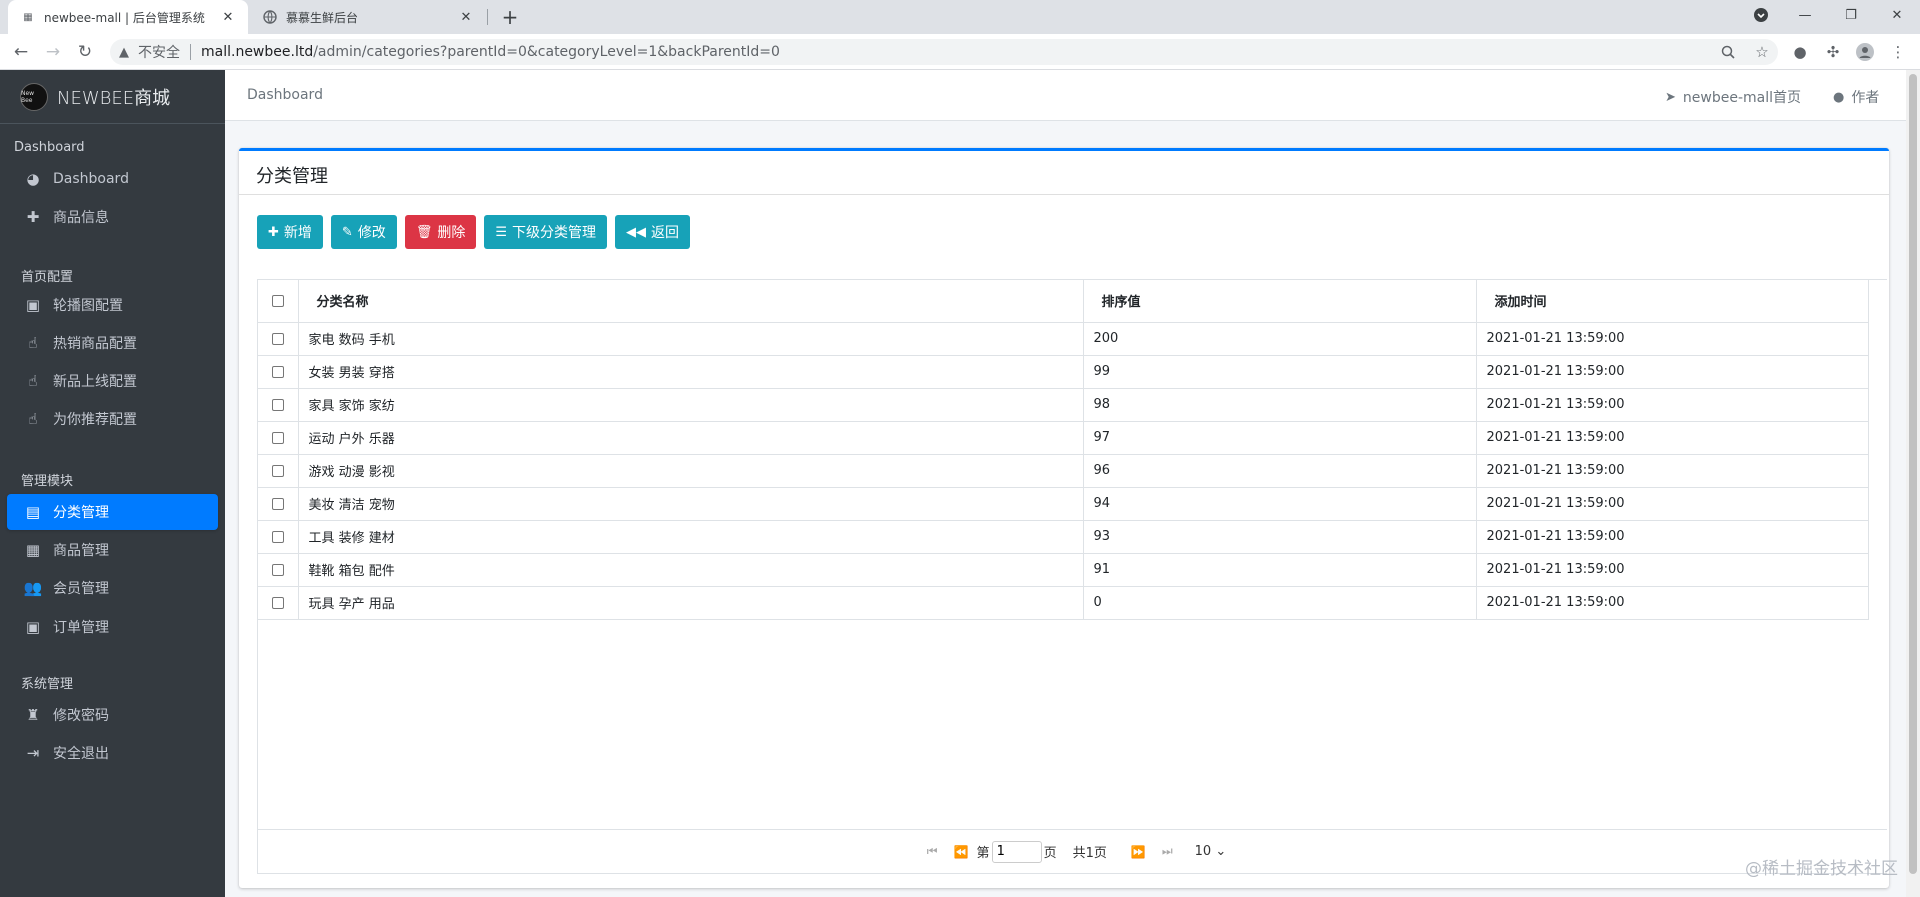 Image resolution: width=1920 pixels, height=897 pixels. I want to click on prev-page-icon: ⏪, so click(961, 852).